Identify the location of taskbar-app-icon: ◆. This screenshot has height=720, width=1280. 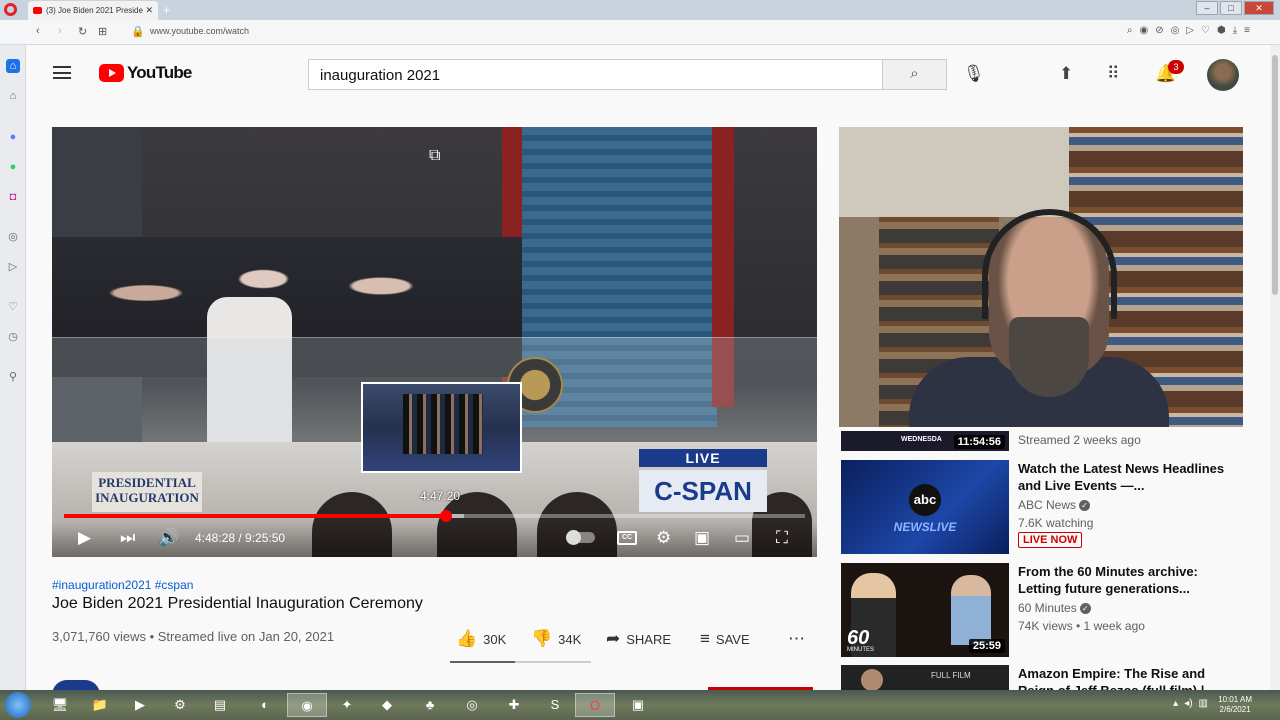
(387, 705).